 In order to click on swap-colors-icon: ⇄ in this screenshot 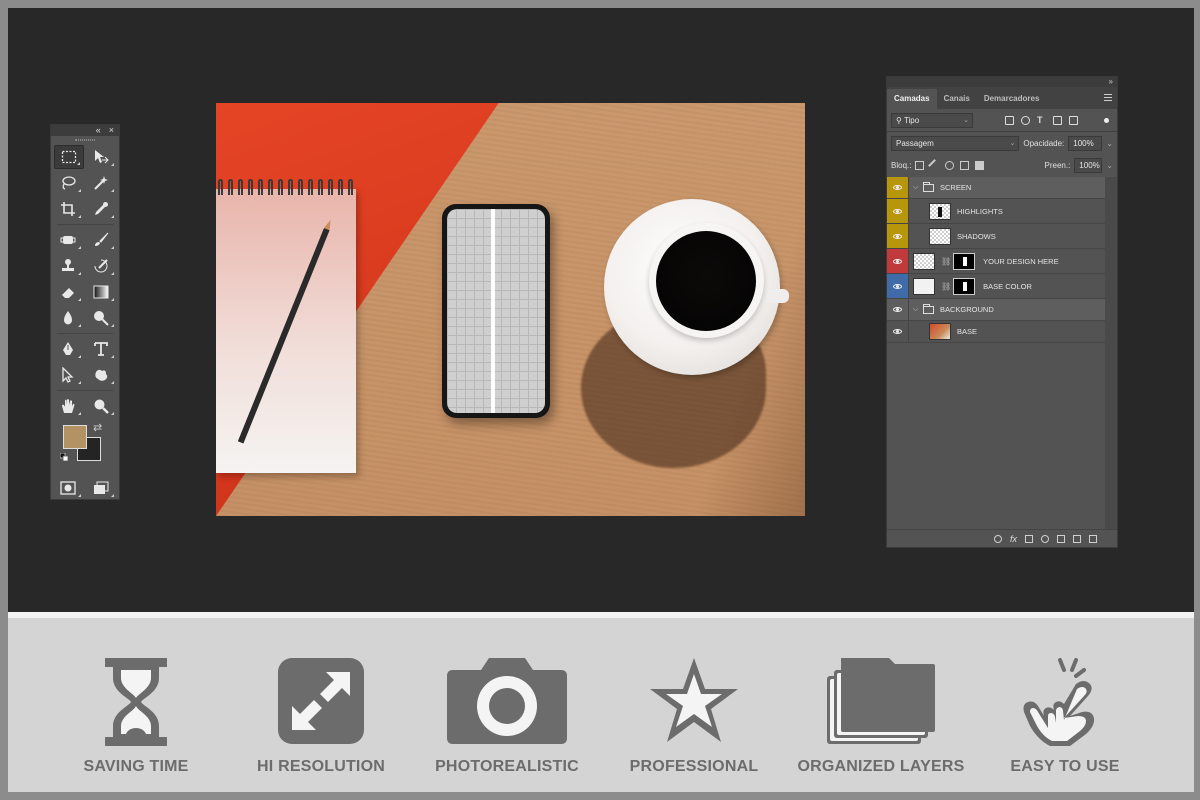, I will do `click(97, 427)`.